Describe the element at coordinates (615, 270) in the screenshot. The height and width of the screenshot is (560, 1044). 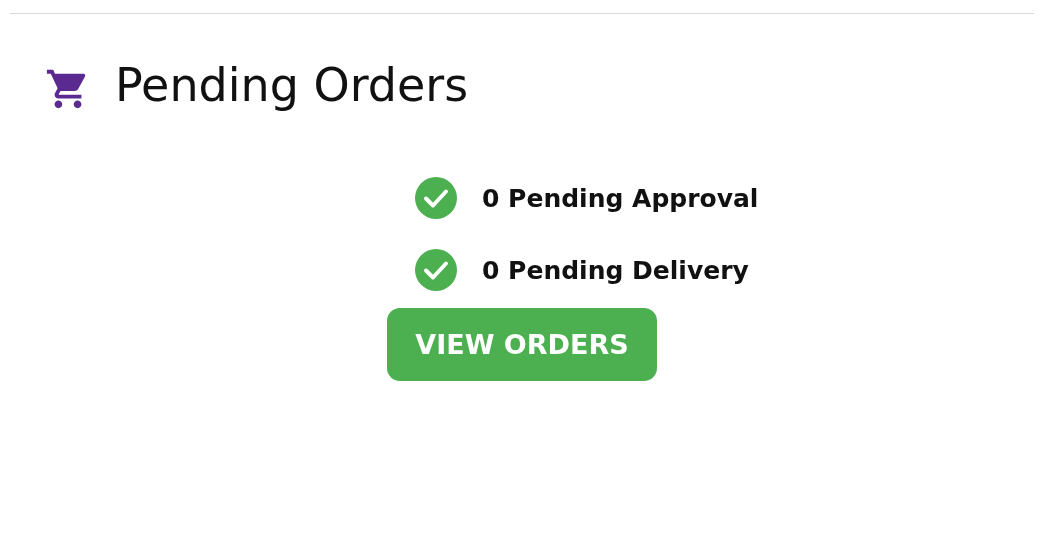
I see `status-label: 0 Pending Delivery` at that location.